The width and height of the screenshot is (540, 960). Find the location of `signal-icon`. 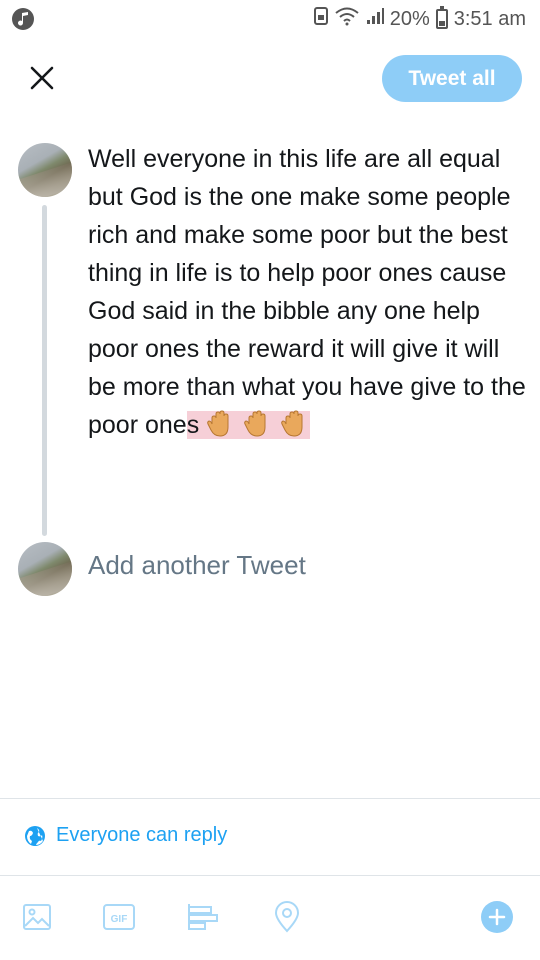

signal-icon is located at coordinates (375, 19).